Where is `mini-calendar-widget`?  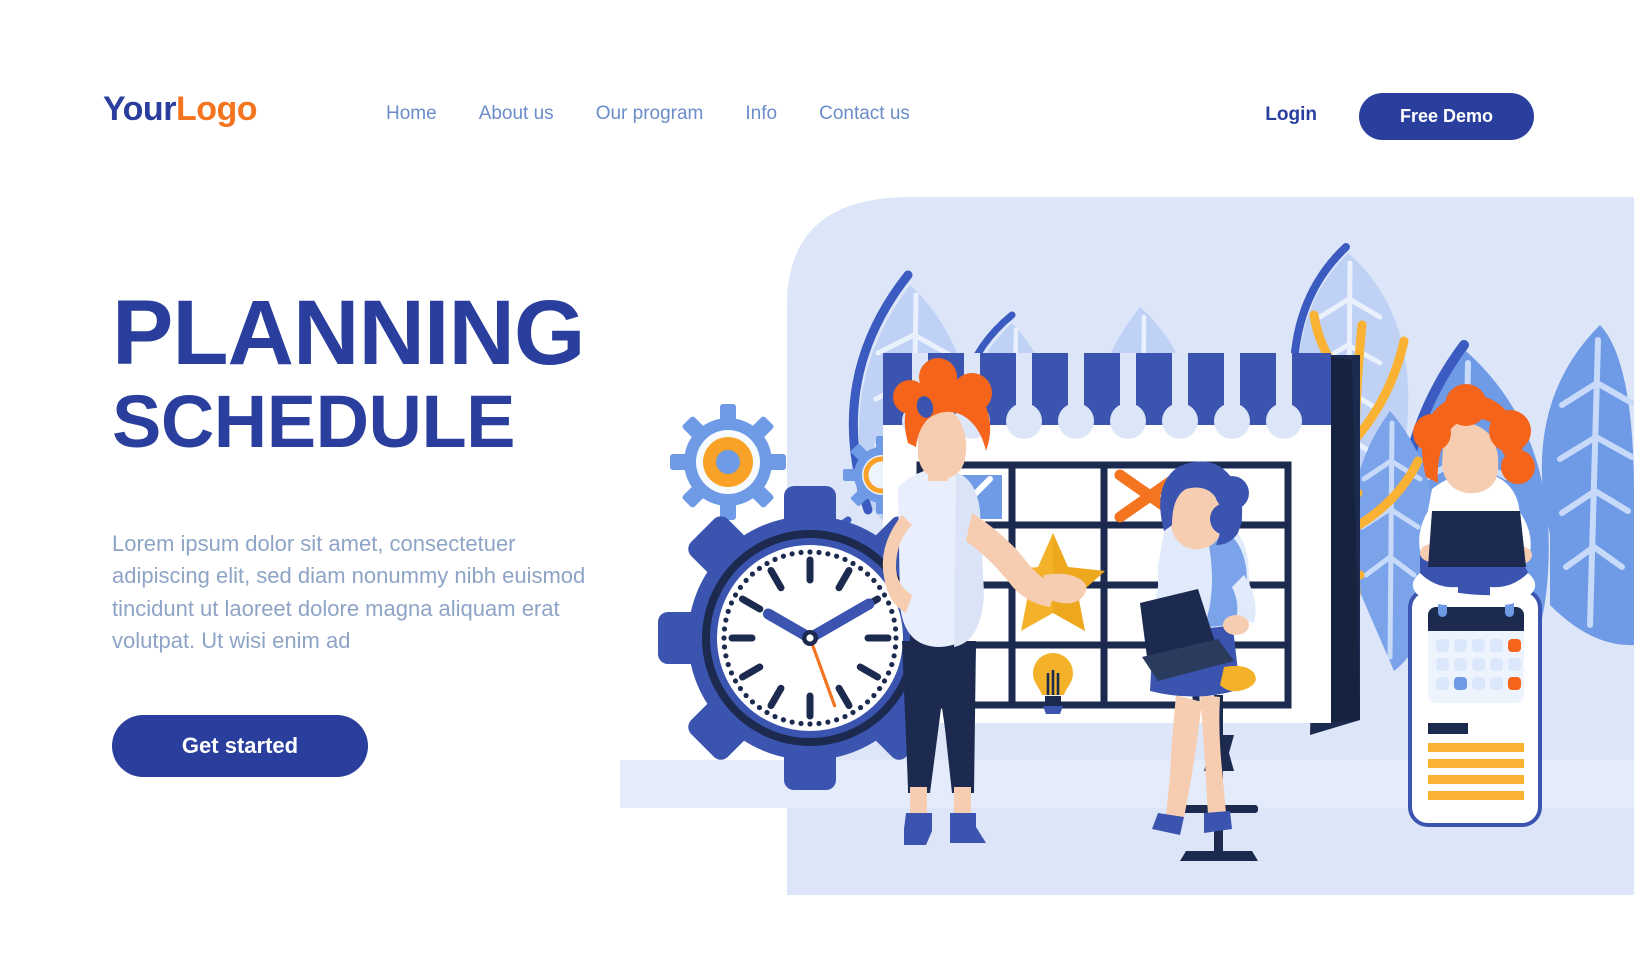 mini-calendar-widget is located at coordinates (1476, 651).